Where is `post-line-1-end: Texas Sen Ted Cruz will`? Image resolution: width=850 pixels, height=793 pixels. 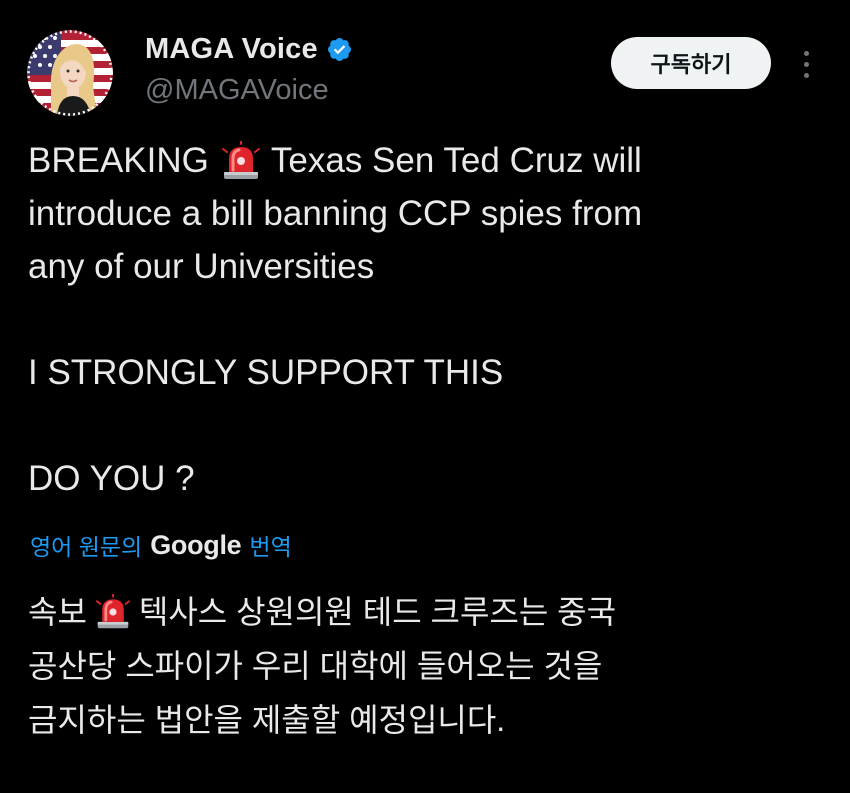 post-line-1-end: Texas Sen Ted Cruz will is located at coordinates (456, 160).